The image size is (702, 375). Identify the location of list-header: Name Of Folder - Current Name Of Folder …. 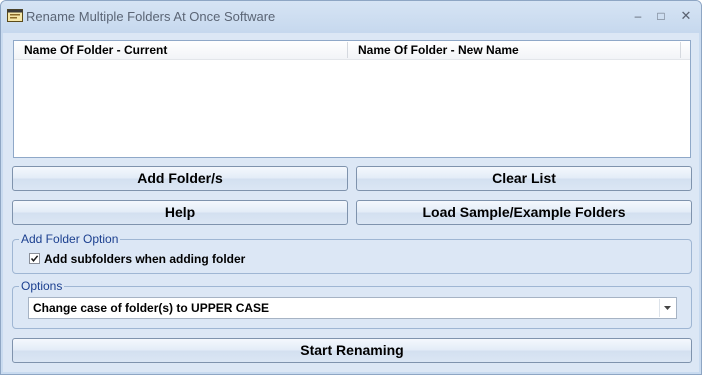
(352, 50).